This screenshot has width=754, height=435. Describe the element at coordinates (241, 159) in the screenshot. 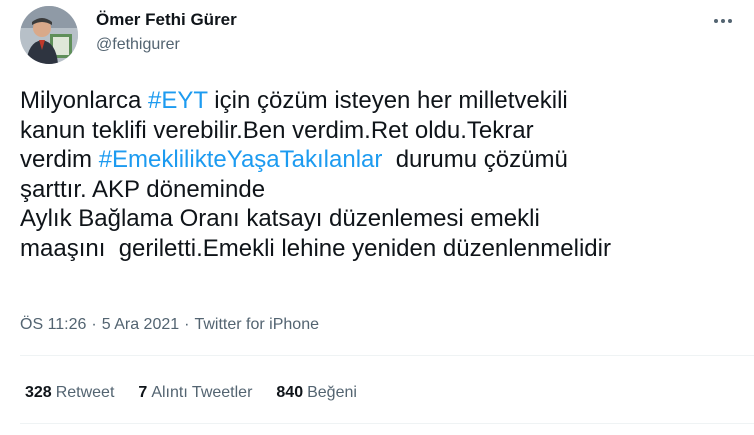

I see `hashtag-link-emeklilikteyasatakilanlar: #EmeklilikteYaşaTakılanlar` at that location.